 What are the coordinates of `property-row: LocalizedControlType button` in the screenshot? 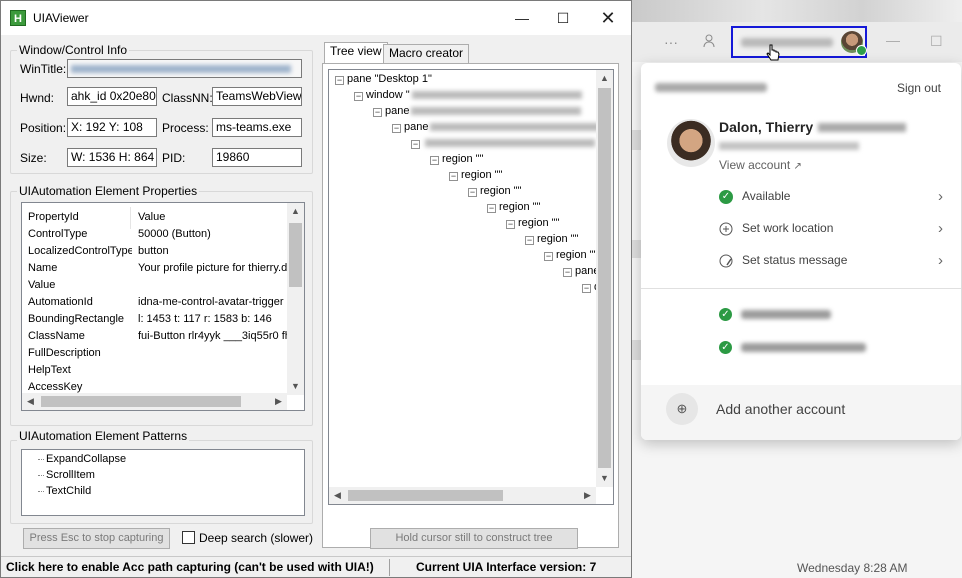 It's located at (158, 253).